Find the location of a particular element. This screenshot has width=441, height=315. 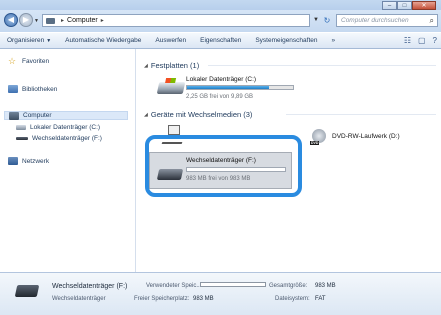

details-usage-bar is located at coordinates (233, 284).